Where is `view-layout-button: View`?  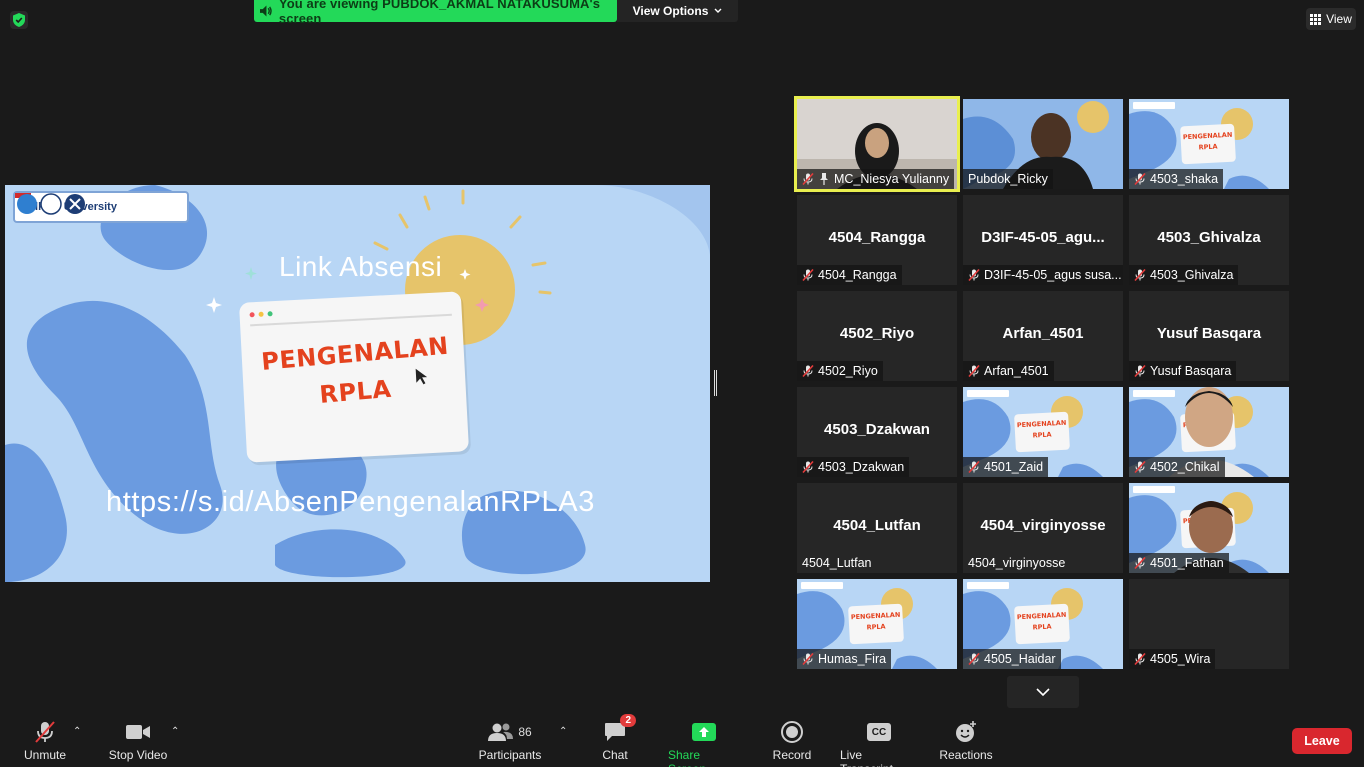 view-layout-button: View is located at coordinates (1331, 19).